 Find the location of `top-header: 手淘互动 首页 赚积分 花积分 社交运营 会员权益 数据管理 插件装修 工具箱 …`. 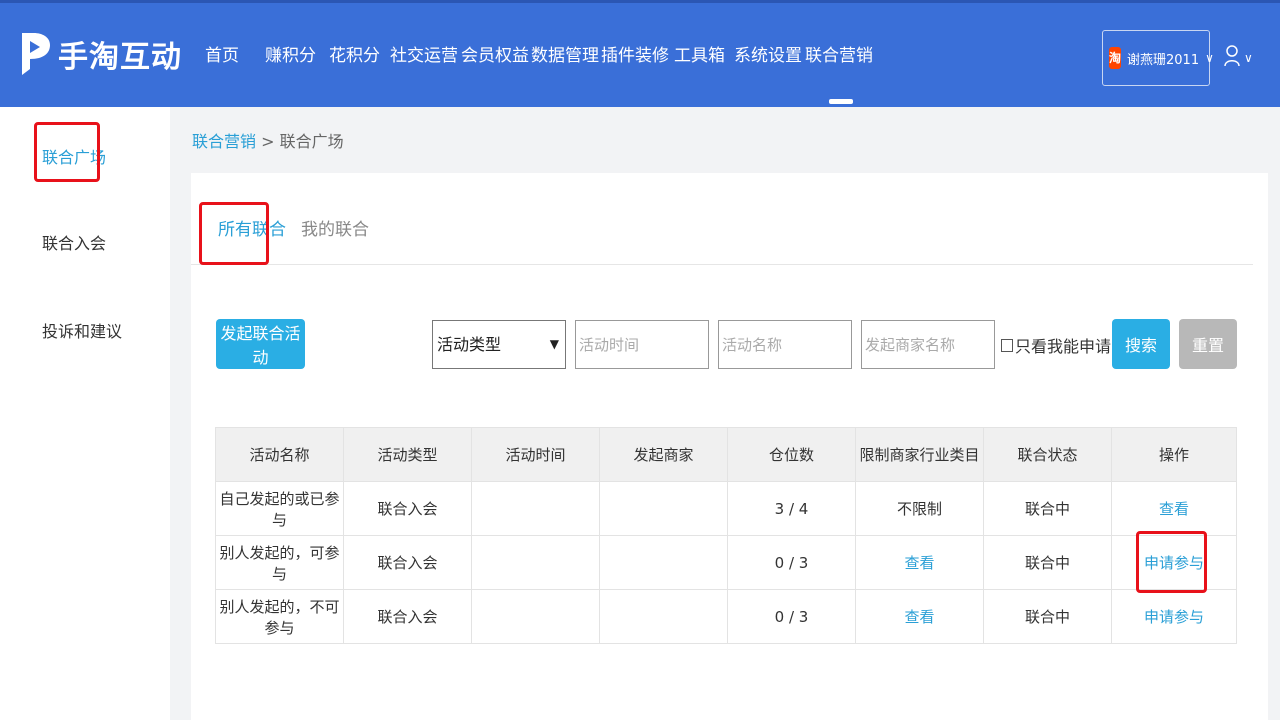

top-header: 手淘互动 首页 赚积分 花积分 社交运营 会员权益 数据管理 插件装修 工具箱 … is located at coordinates (640, 53).